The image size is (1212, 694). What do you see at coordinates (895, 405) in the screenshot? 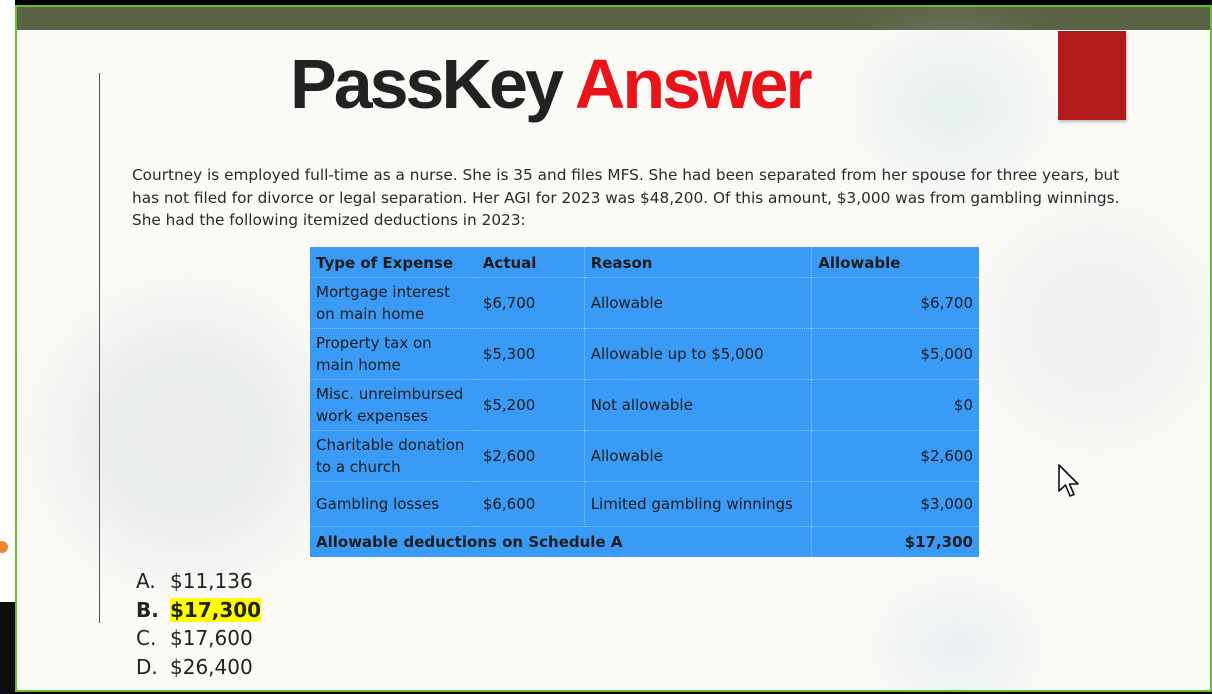
I see `cell-allowable: $0` at bounding box center [895, 405].